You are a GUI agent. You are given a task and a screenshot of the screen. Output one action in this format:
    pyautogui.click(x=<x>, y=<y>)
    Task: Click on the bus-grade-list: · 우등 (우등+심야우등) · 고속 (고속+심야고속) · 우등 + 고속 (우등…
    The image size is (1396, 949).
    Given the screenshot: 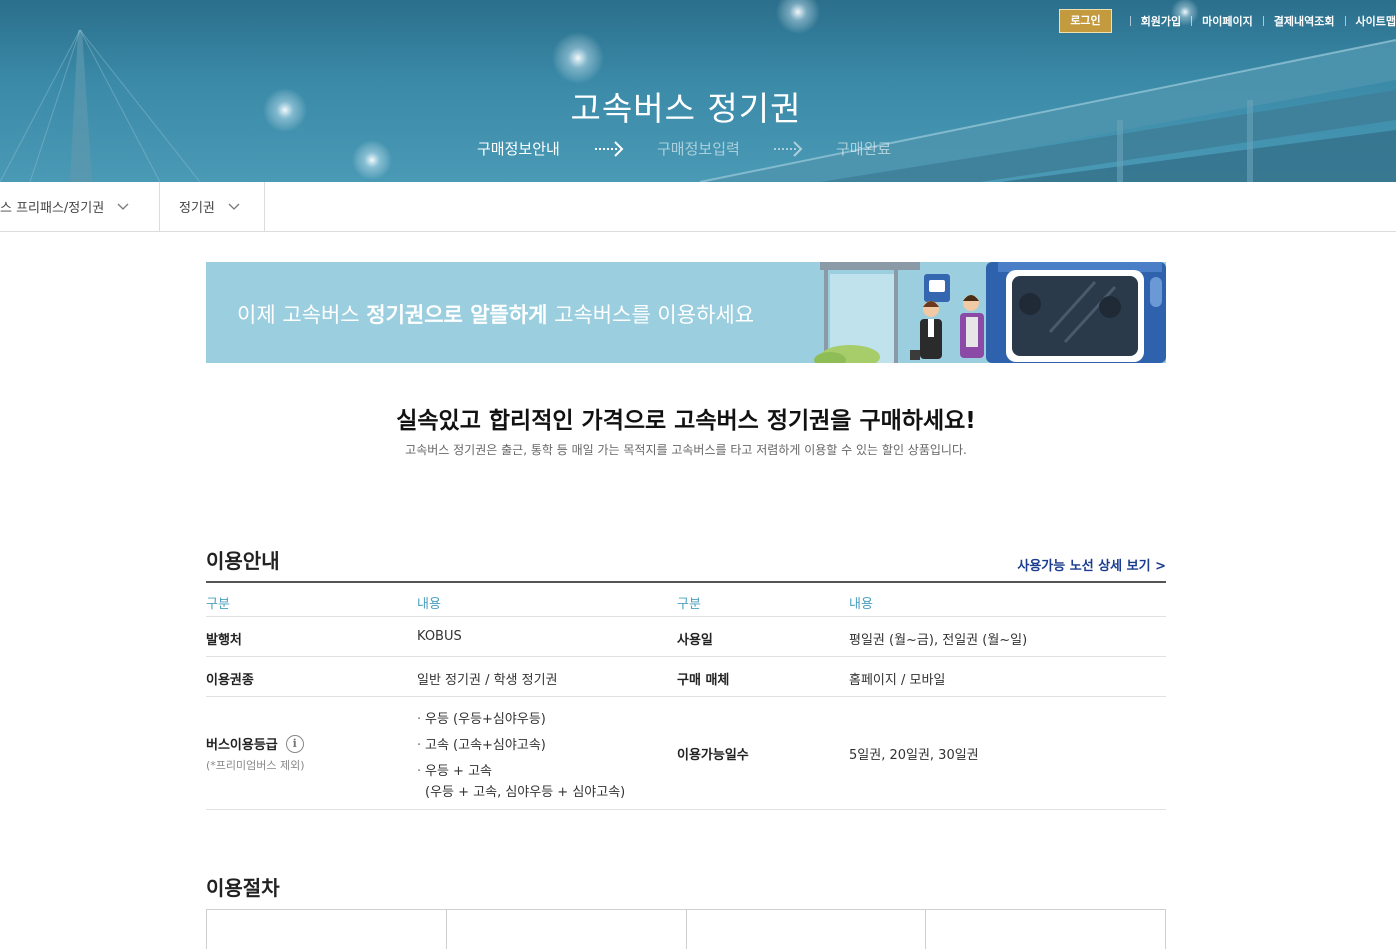 What is the action you would take?
    pyautogui.click(x=521, y=754)
    